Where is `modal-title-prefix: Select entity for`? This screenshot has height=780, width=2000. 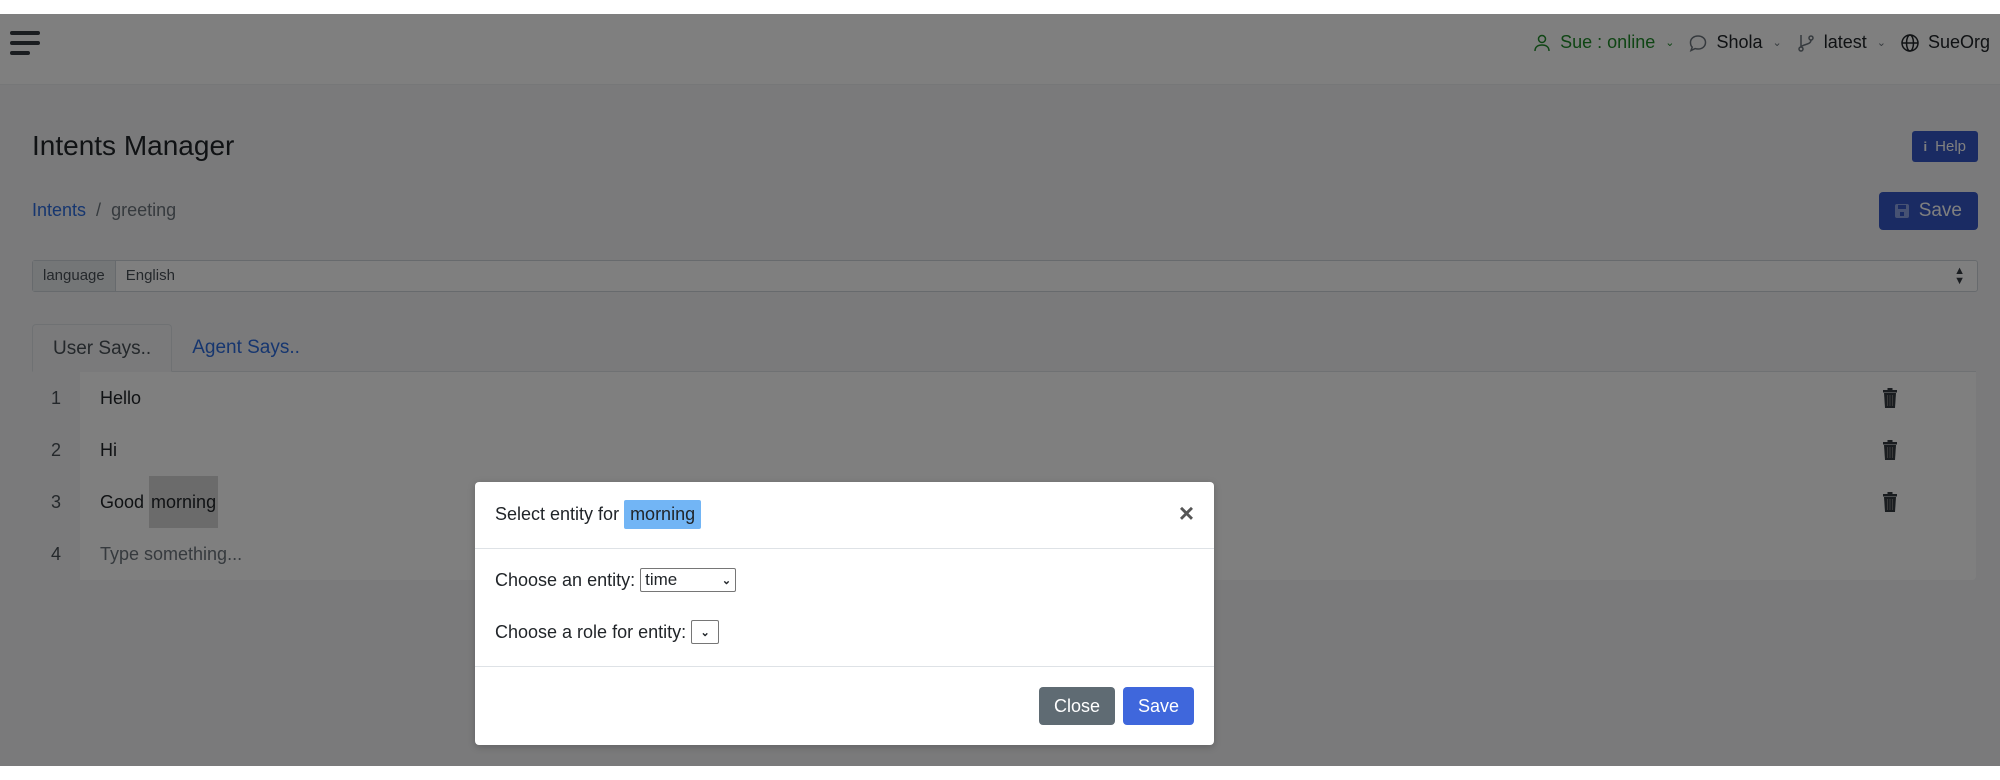 modal-title-prefix: Select entity for is located at coordinates (557, 514).